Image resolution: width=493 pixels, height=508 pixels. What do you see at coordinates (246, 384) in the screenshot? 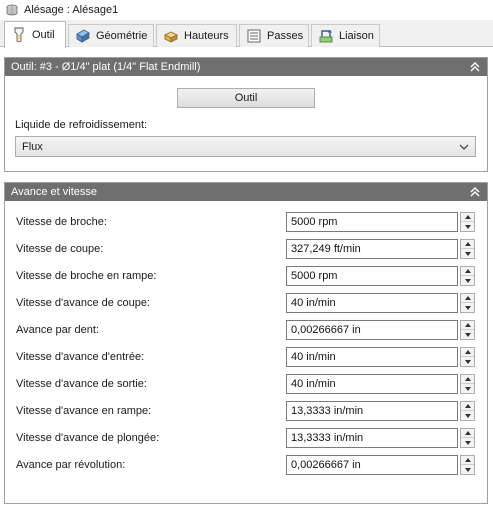
I see `field-row-lead-out-feedrate: Vitesse d'avance de sortie: 40 in/min` at bounding box center [246, 384].